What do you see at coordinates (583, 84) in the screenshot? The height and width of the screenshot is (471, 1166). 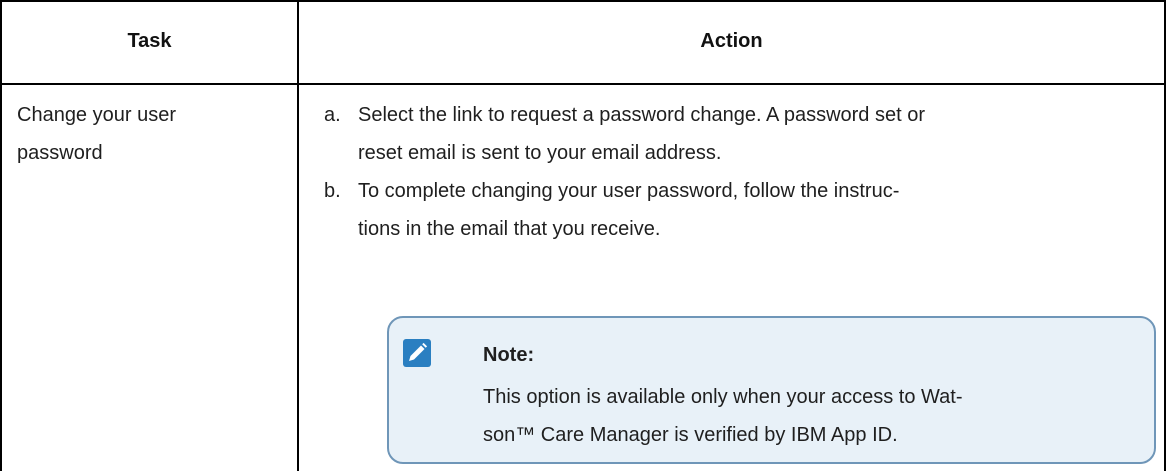 I see `header-bottom-border` at bounding box center [583, 84].